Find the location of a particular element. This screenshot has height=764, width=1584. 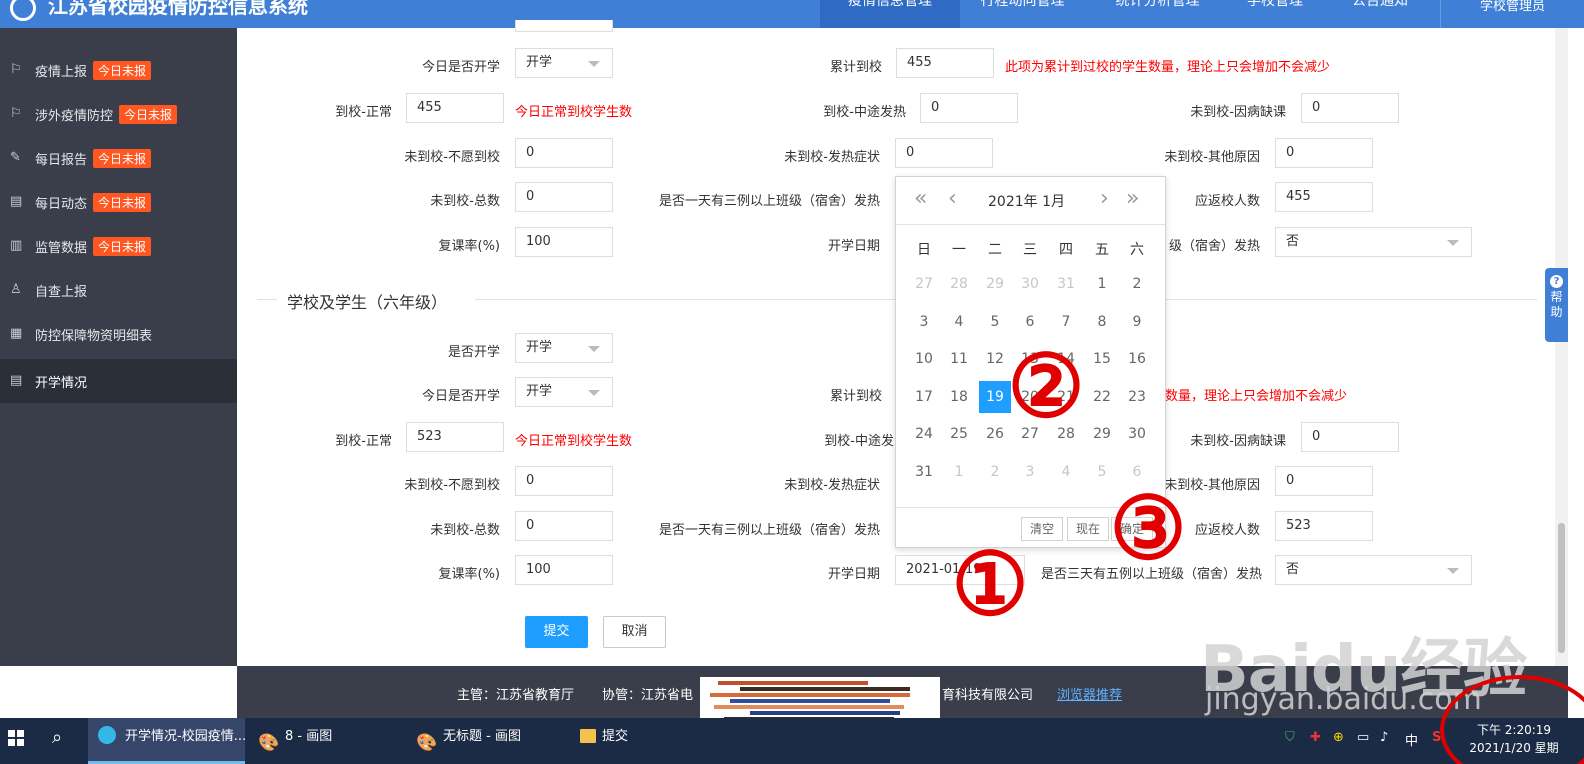

sidebar-item-supervision: ▥ 监管数据 今日未报 is located at coordinates (118, 246).